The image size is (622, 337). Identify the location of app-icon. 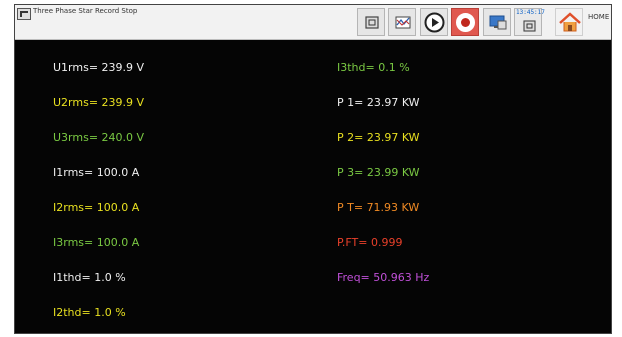
(24, 14).